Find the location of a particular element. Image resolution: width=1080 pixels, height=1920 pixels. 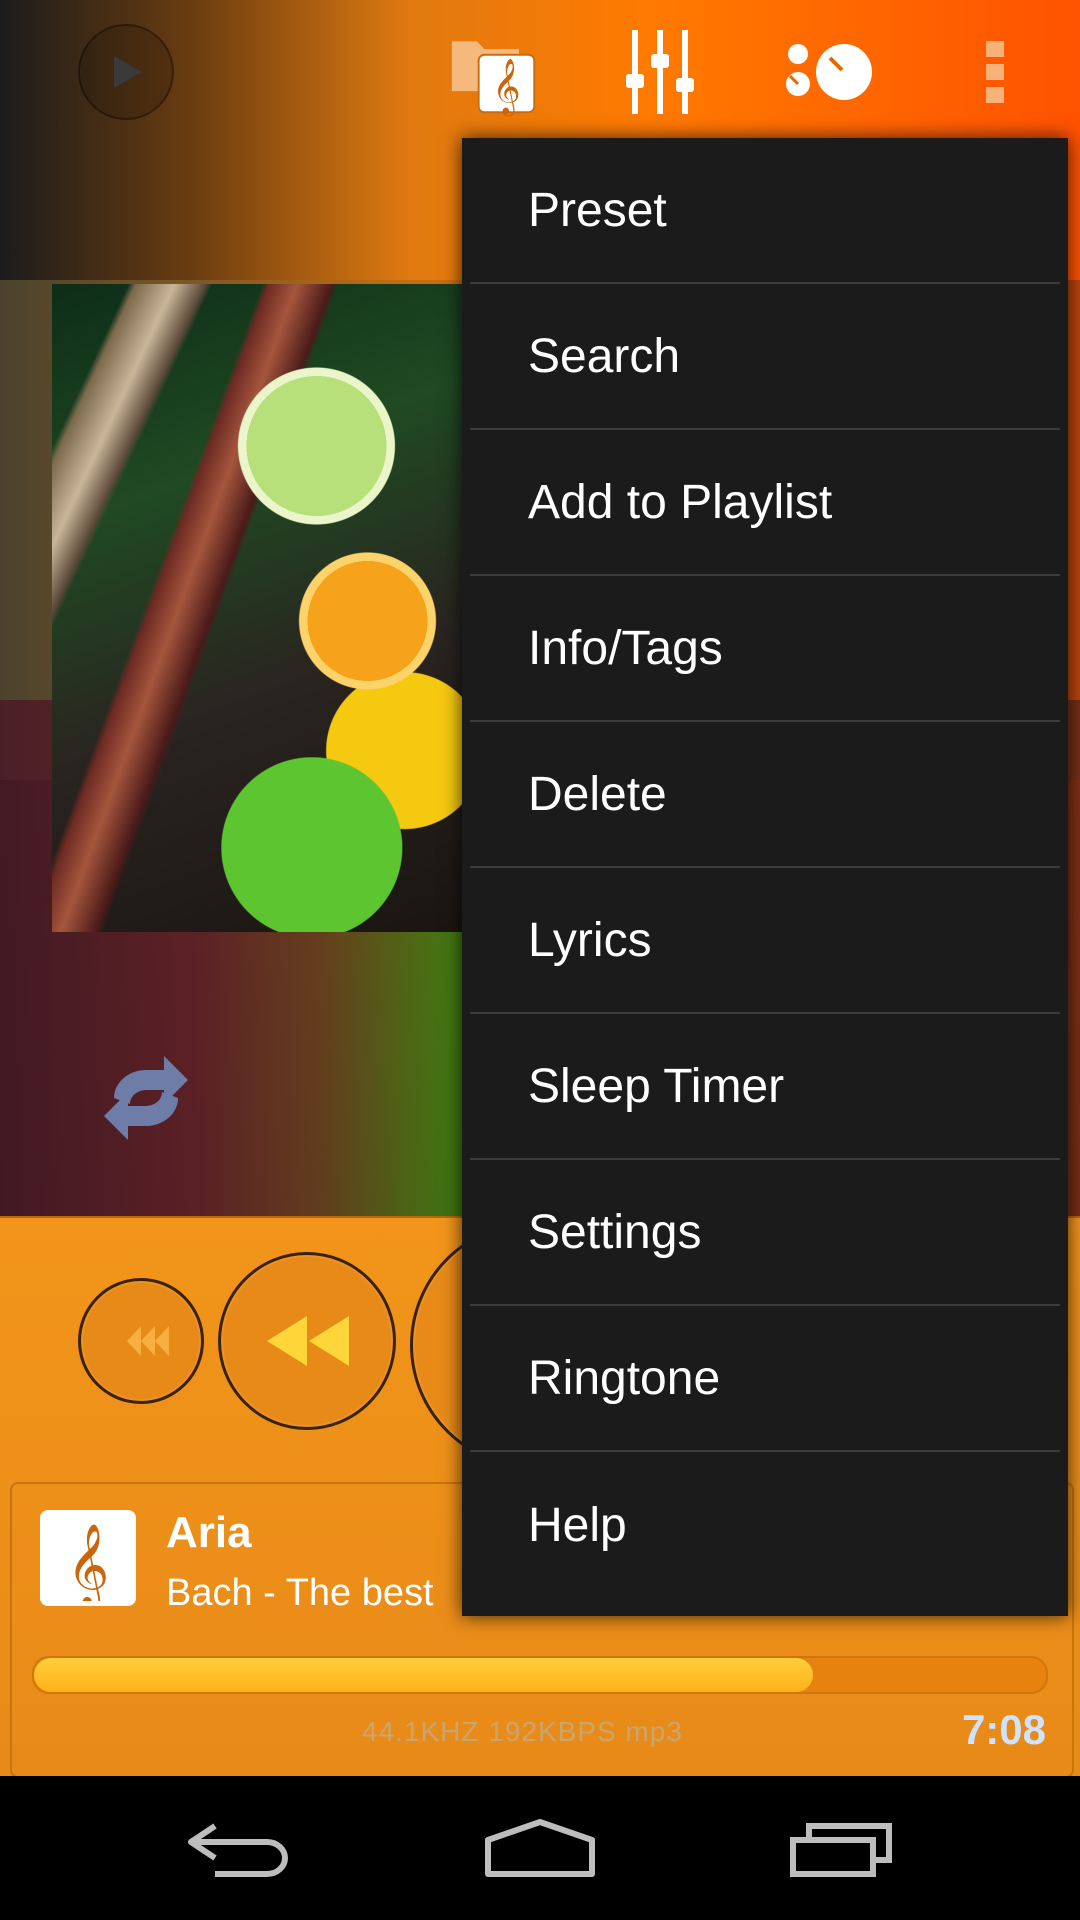

music-folder-icon: 𝄞 is located at coordinates (494, 72).